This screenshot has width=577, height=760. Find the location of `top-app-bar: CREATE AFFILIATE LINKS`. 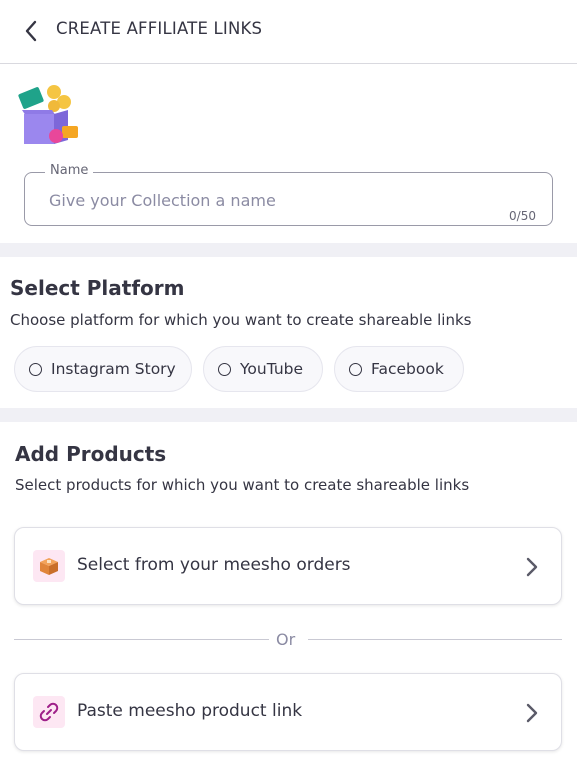

top-app-bar: CREATE AFFILIATE LINKS is located at coordinates (288, 32).